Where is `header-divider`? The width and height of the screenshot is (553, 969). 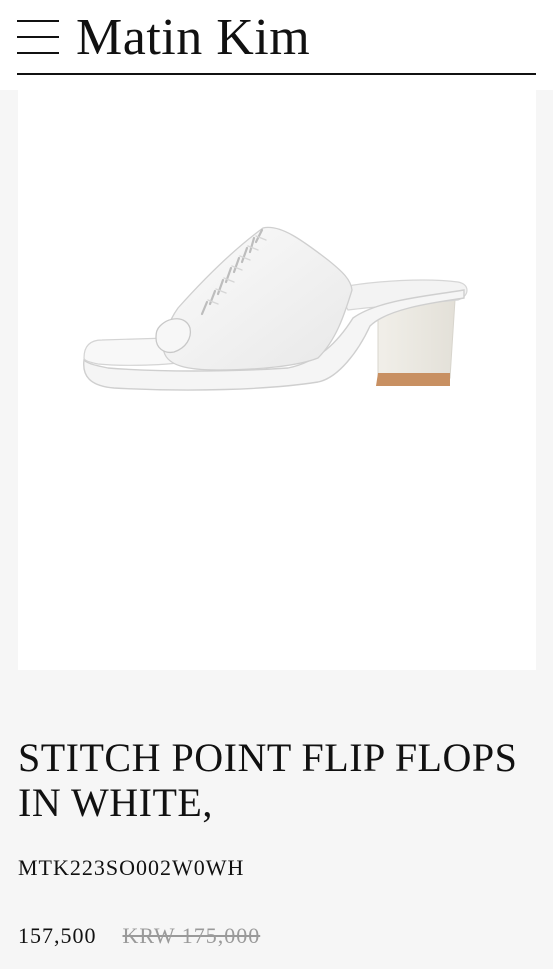
header-divider is located at coordinates (276, 74).